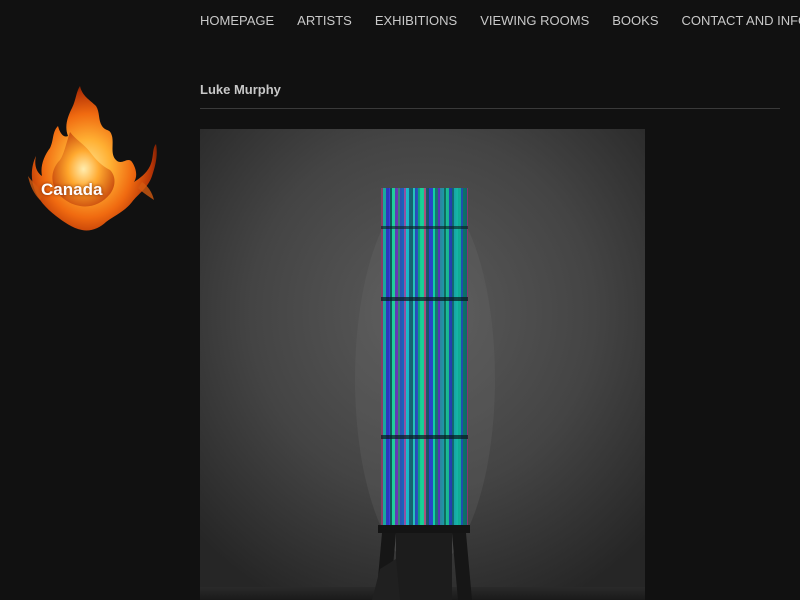 The image size is (800, 600). What do you see at coordinates (534, 21) in the screenshot?
I see `nav-viewing-rooms: VIEWING ROOMS` at bounding box center [534, 21].